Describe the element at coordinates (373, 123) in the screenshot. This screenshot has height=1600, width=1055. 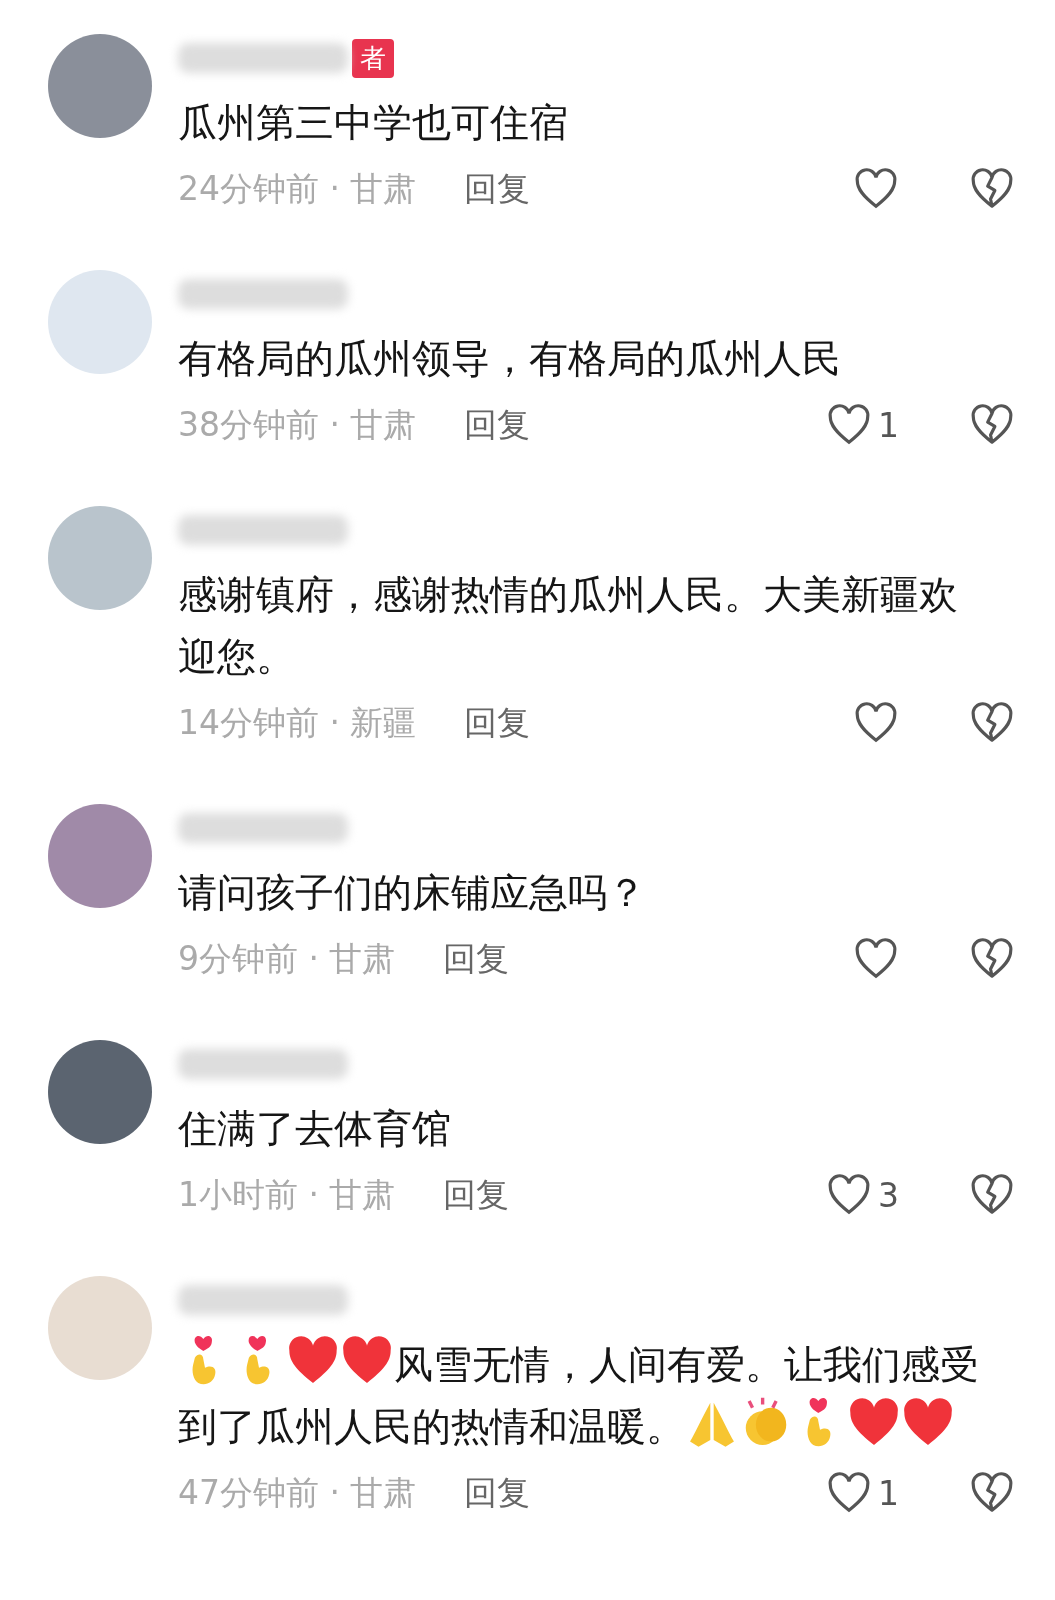
I see `comment-text: 瓜州第三中学也可住宿` at that location.